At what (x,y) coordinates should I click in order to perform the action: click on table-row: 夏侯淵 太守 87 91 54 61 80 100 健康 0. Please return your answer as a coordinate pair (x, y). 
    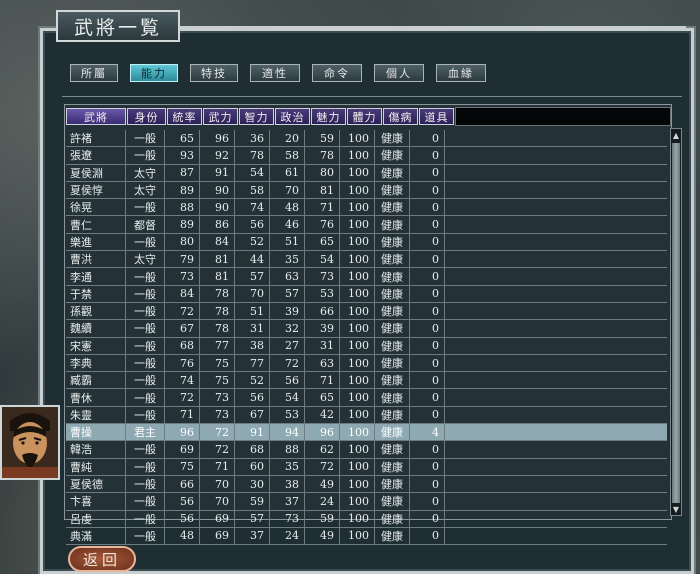
    Looking at the image, I should click on (366, 173).